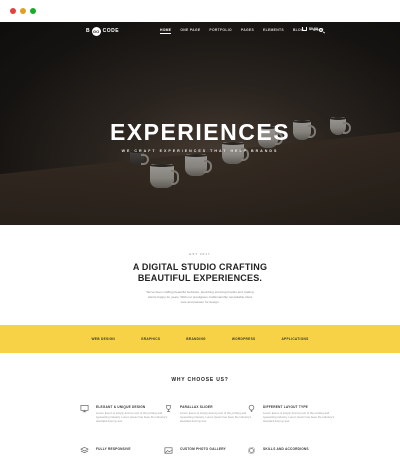  Describe the element at coordinates (84, 450) in the screenshot. I see `layers-icon` at that location.